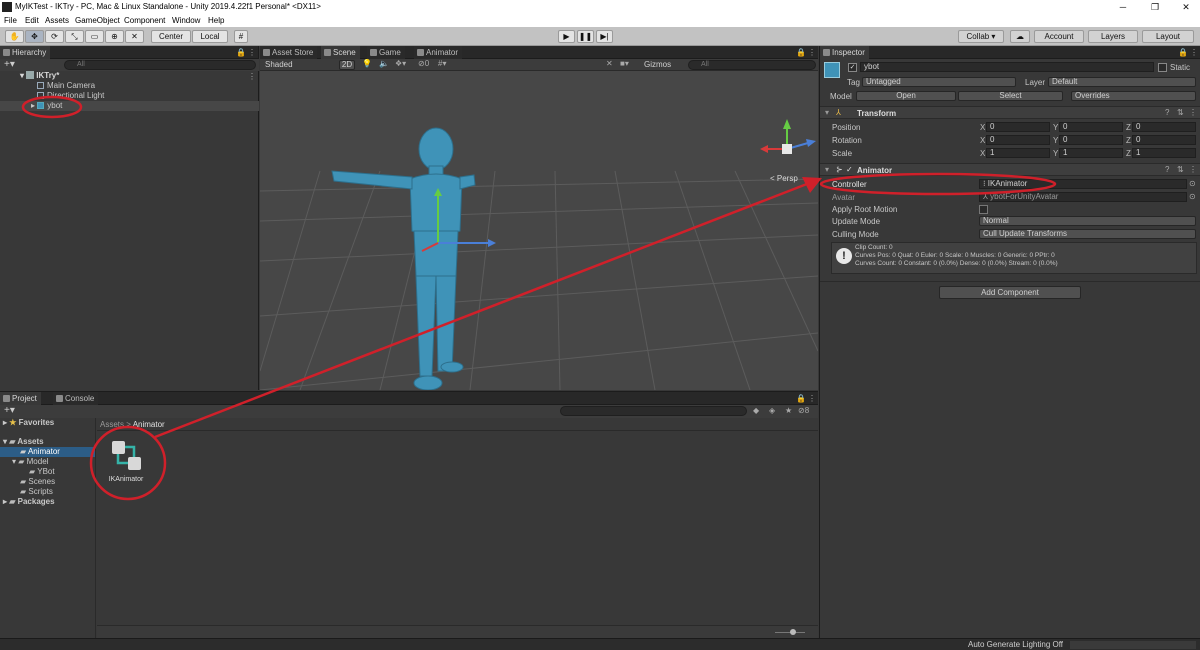  Describe the element at coordinates (1087, 234) in the screenshot. I see `culling-mode-dropdown: Cull Update Transforms` at that location.